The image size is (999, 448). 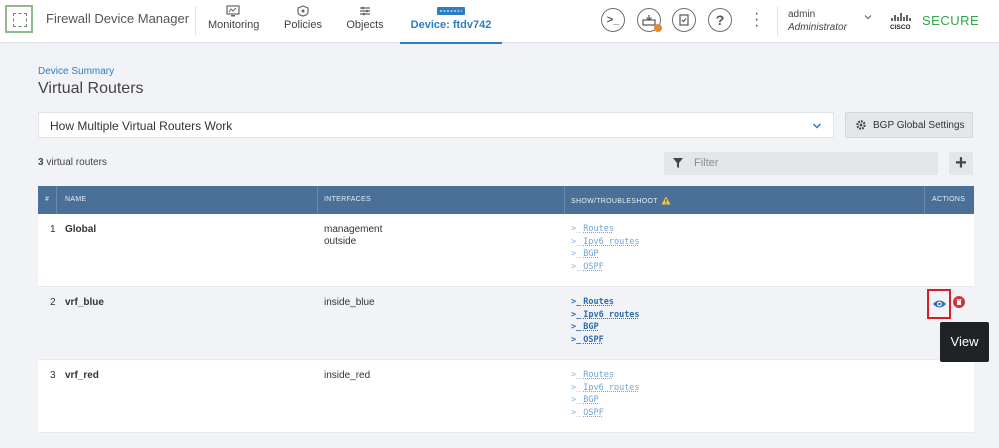 What do you see at coordinates (666, 200) in the screenshot?
I see `warning-icon` at bounding box center [666, 200].